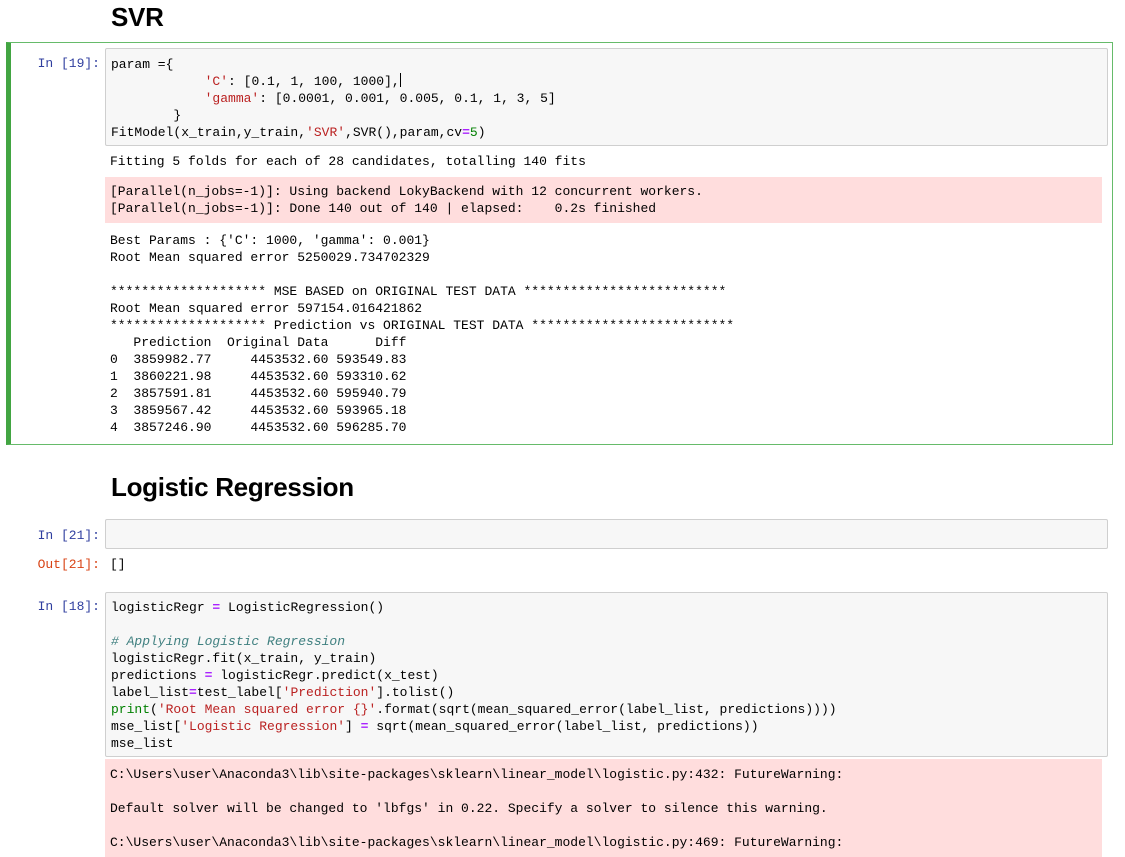  Describe the element at coordinates (400, 80) in the screenshot. I see `text-cursor` at that location.